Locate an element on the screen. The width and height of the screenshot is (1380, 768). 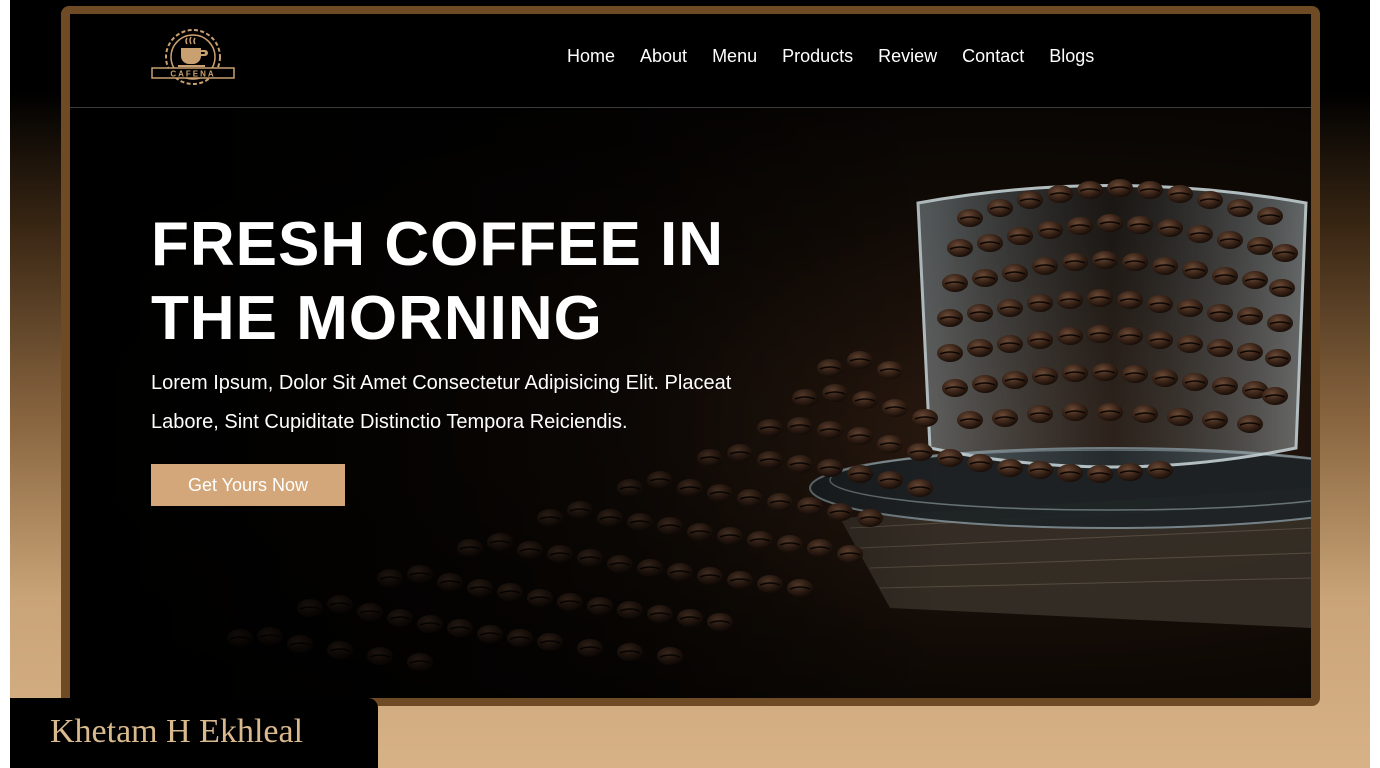
nav-item-review: Review is located at coordinates (907, 56).